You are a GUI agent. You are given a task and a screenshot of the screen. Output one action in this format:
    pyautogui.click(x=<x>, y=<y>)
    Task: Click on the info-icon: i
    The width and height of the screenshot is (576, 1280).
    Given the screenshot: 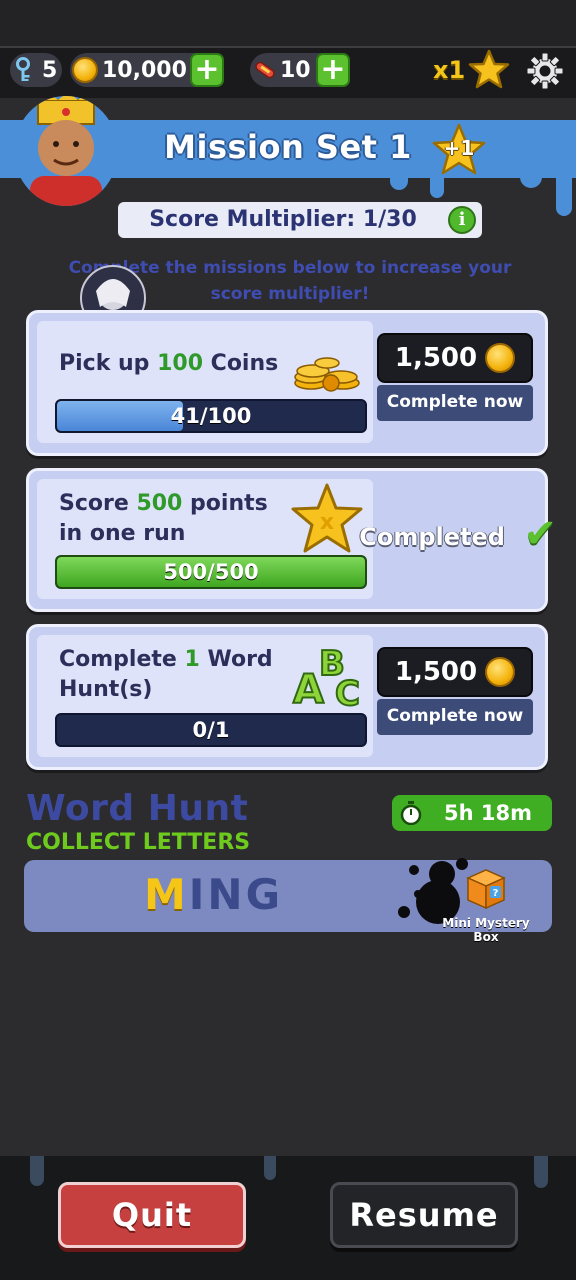 What is the action you would take?
    pyautogui.click(x=462, y=220)
    